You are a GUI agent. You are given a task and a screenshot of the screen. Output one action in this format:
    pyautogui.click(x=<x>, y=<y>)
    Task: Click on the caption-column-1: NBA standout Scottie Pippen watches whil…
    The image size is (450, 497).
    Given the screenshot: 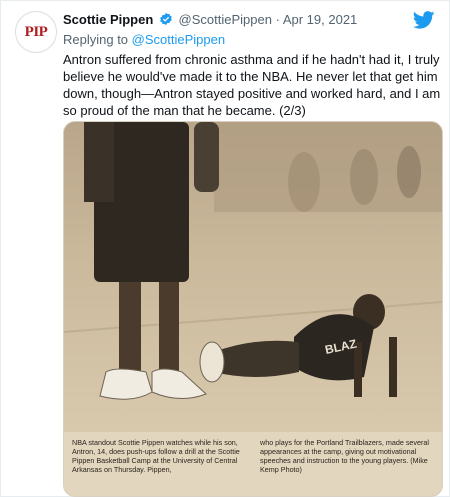 What is the action you would take?
    pyautogui.click(x=156, y=456)
    